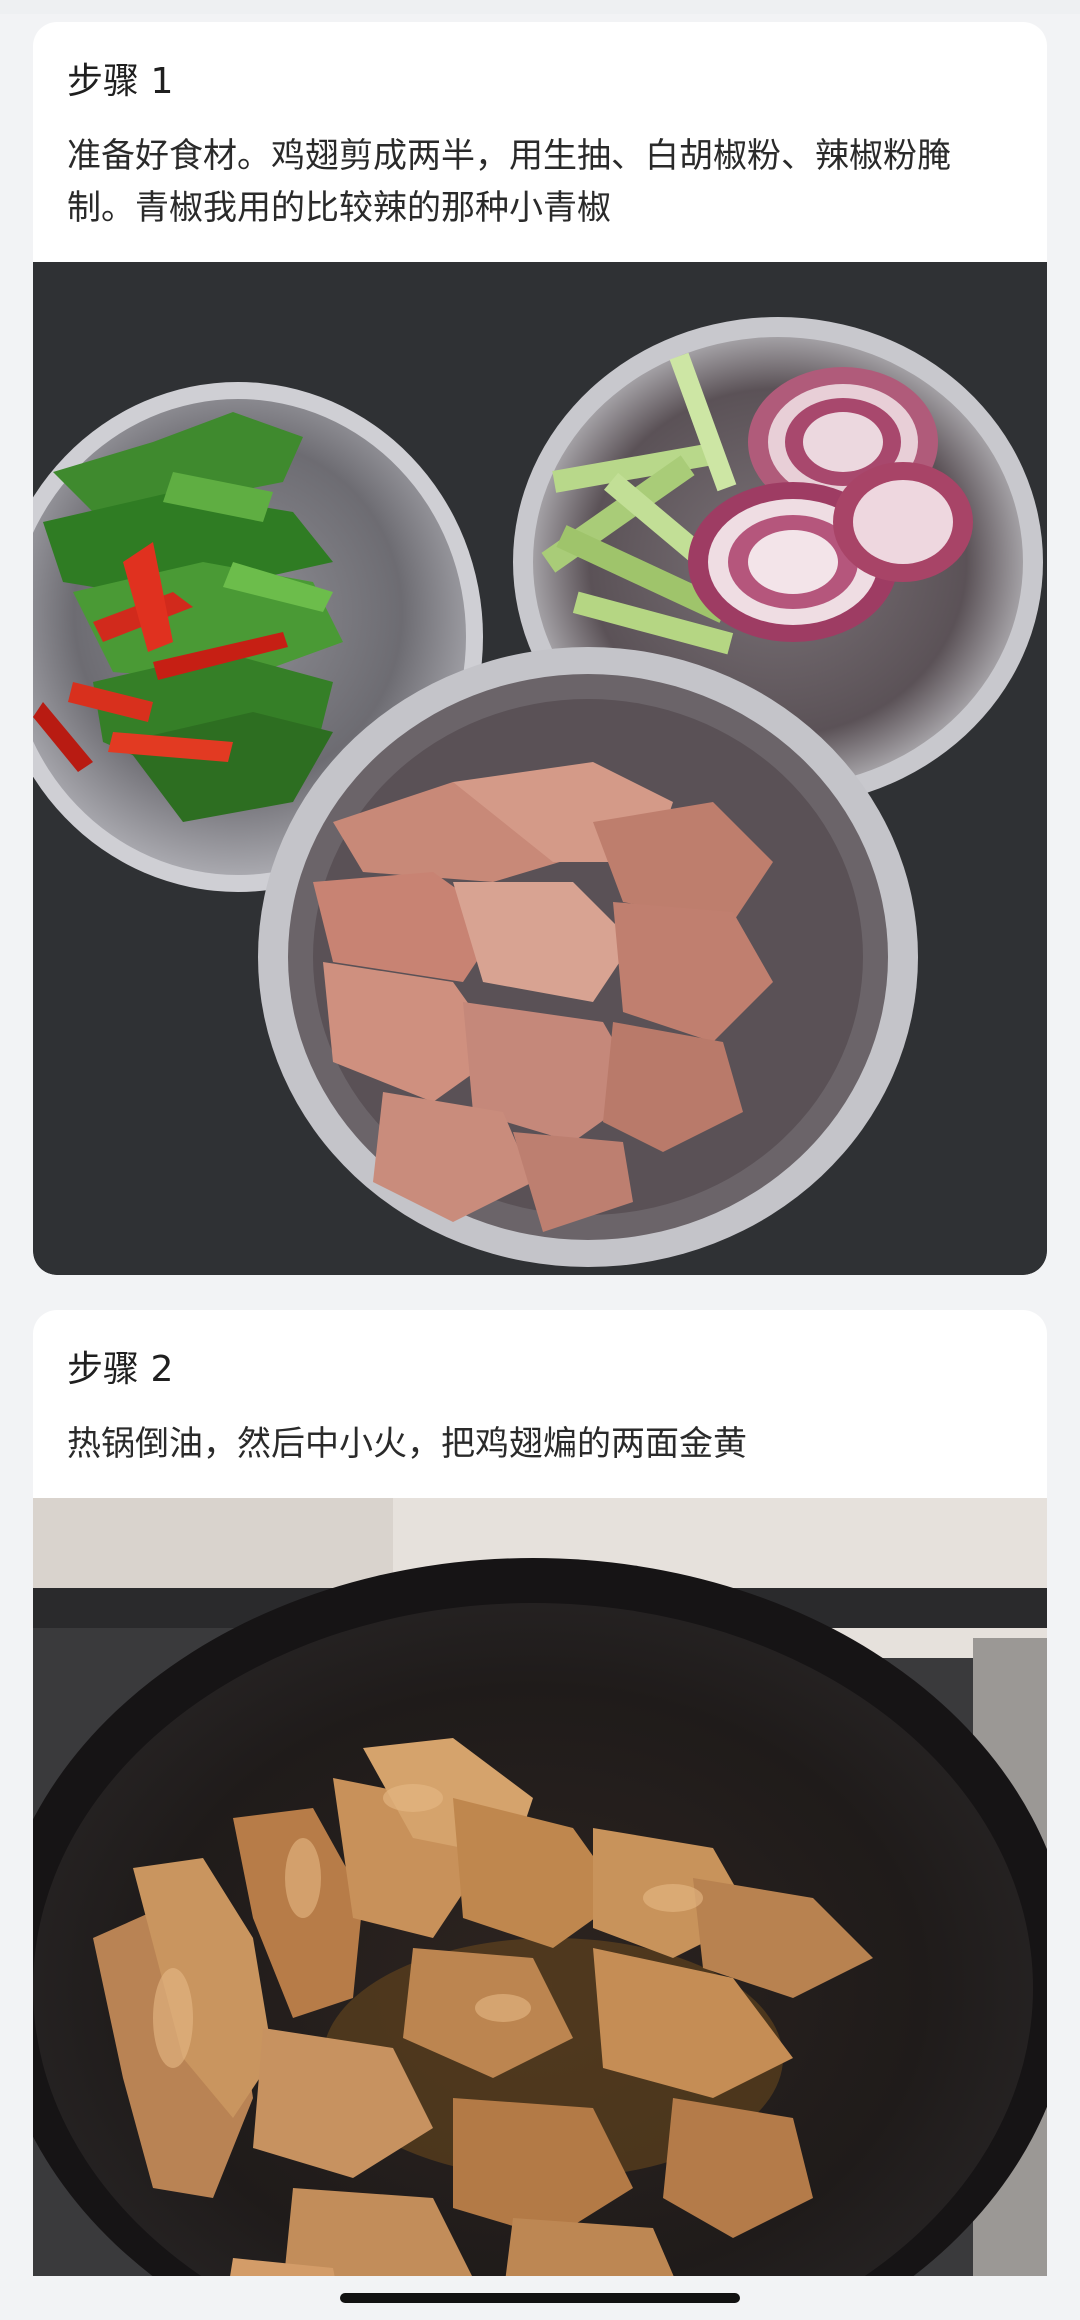  Describe the element at coordinates (540, 1390) in the screenshot. I see `step-text-2: 步骤 2 热锅倒油，然后中小火，把鸡翅煸的两面金黄` at that location.